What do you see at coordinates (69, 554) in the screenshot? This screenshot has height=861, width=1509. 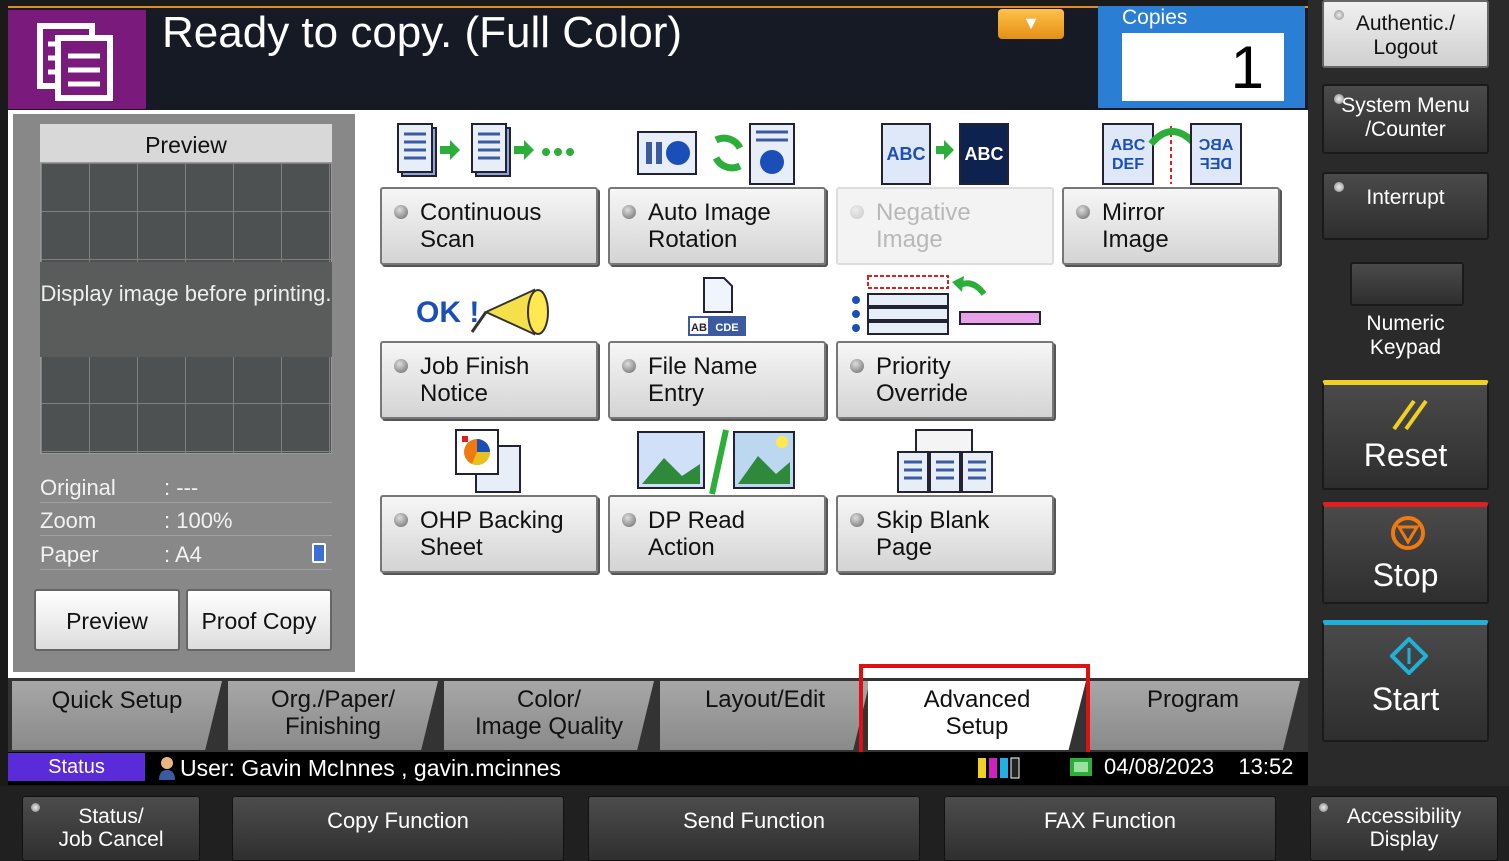 I see `paper-label: Paper` at bounding box center [69, 554].